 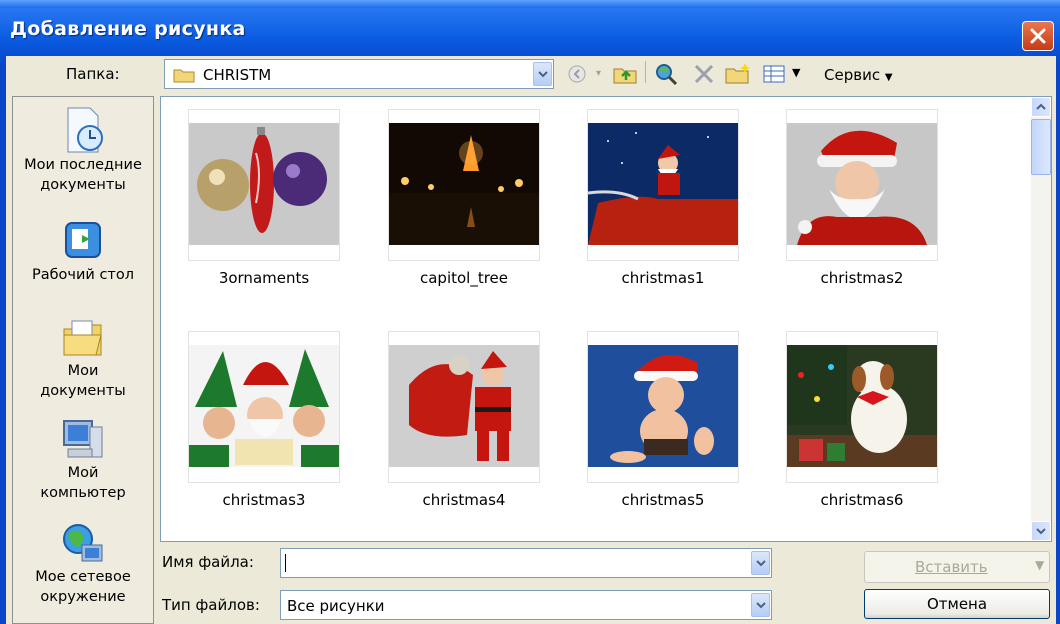 I want to click on search-web-icon, so click(x=667, y=74).